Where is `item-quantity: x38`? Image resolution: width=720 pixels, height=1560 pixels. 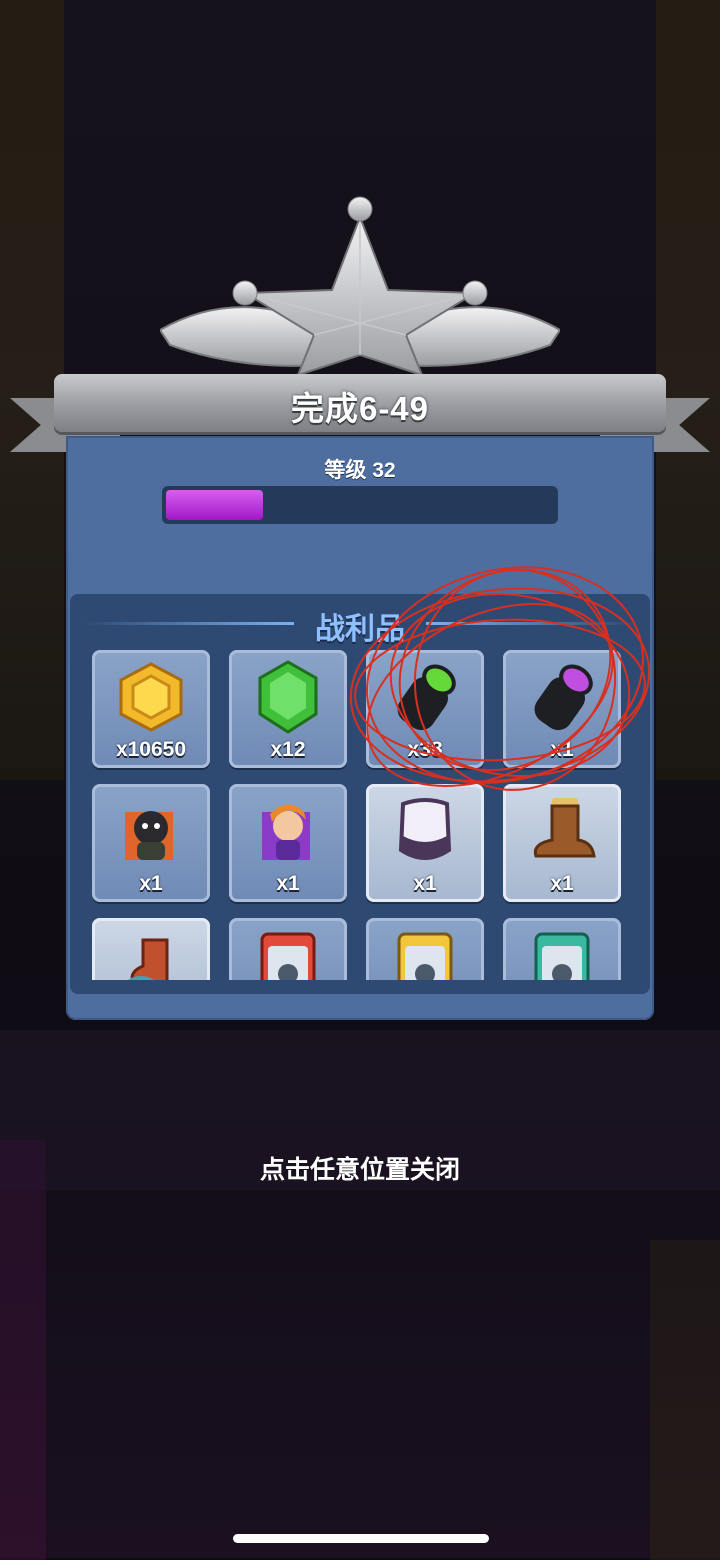 item-quantity: x38 is located at coordinates (425, 749).